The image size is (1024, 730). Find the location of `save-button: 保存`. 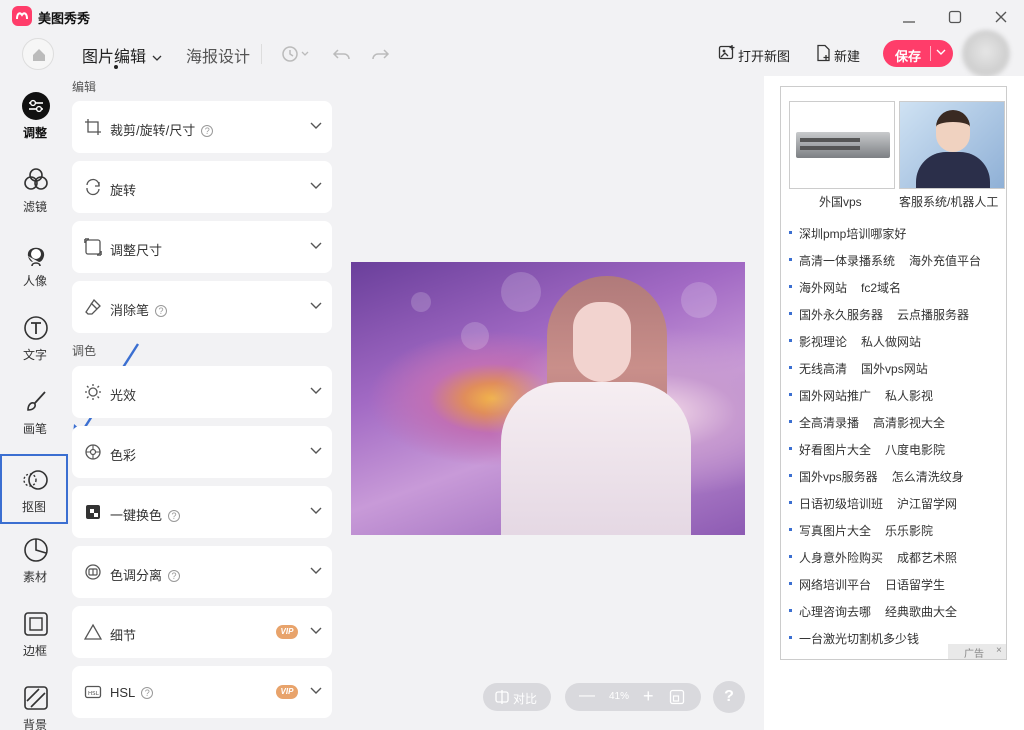

save-button: 保存 is located at coordinates (918, 53).